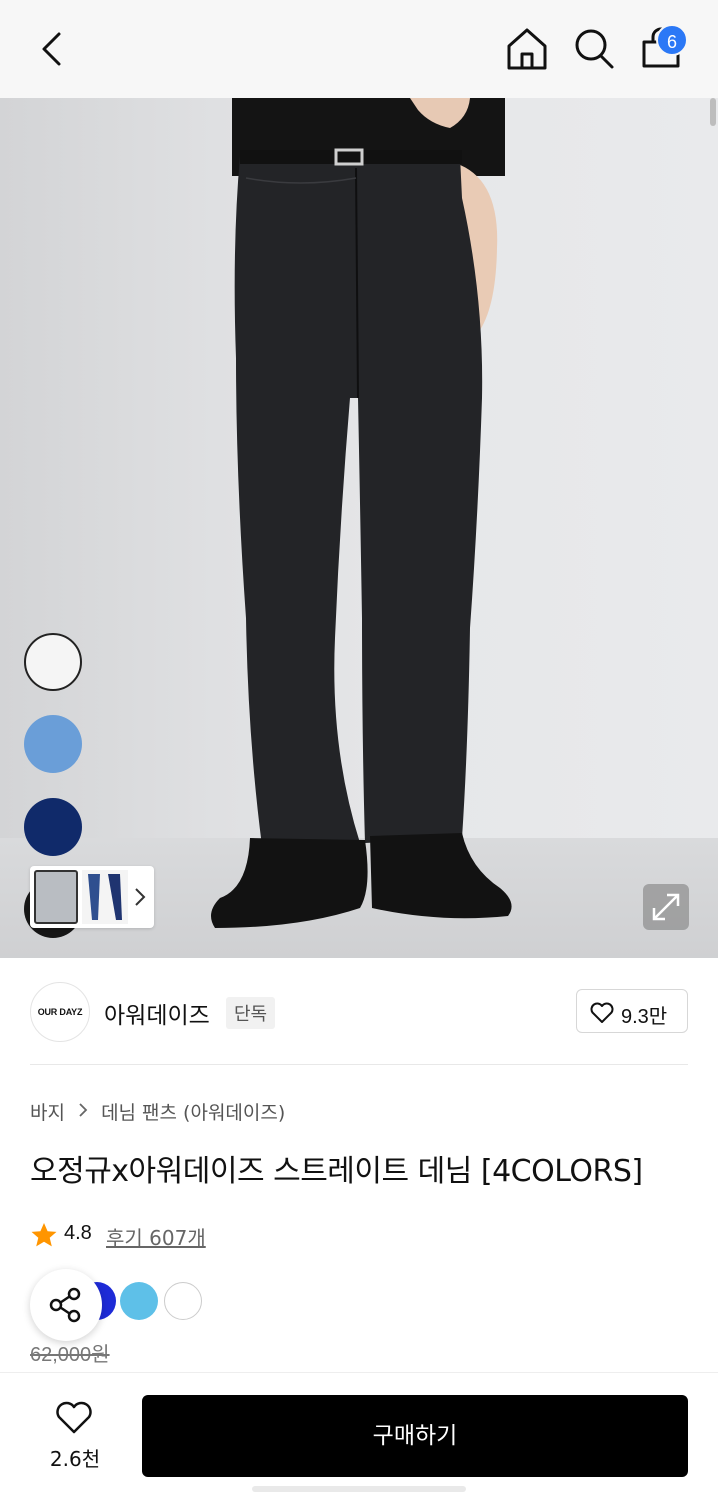  Describe the element at coordinates (53, 744) in the screenshot. I see `color-swatch-light-blue` at that location.